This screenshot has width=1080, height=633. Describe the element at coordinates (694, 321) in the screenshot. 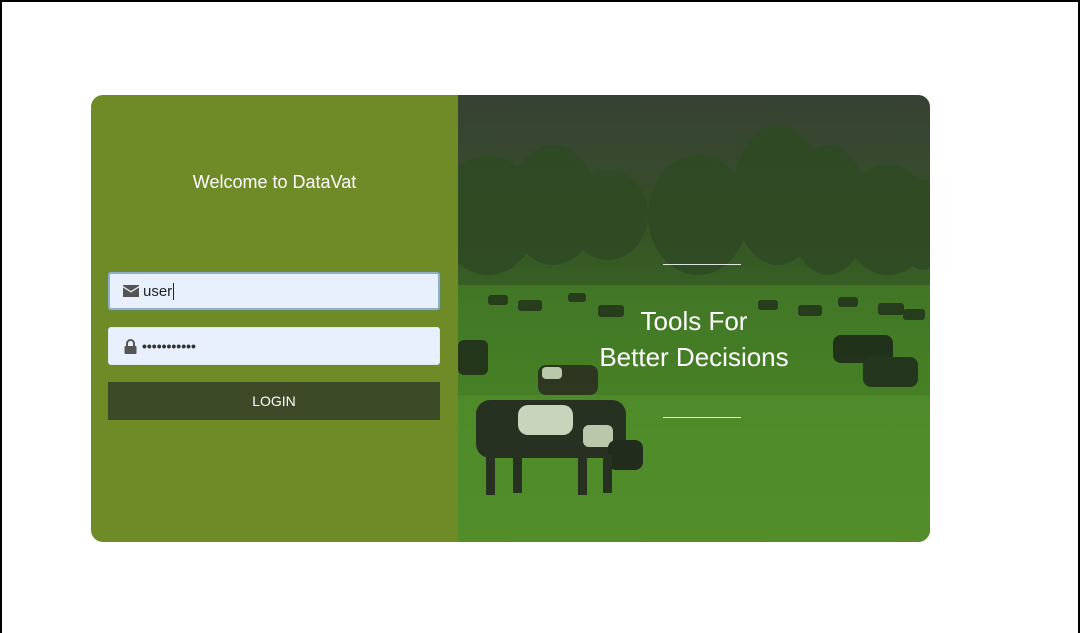

I see `tagline-line-1: Tools For` at that location.